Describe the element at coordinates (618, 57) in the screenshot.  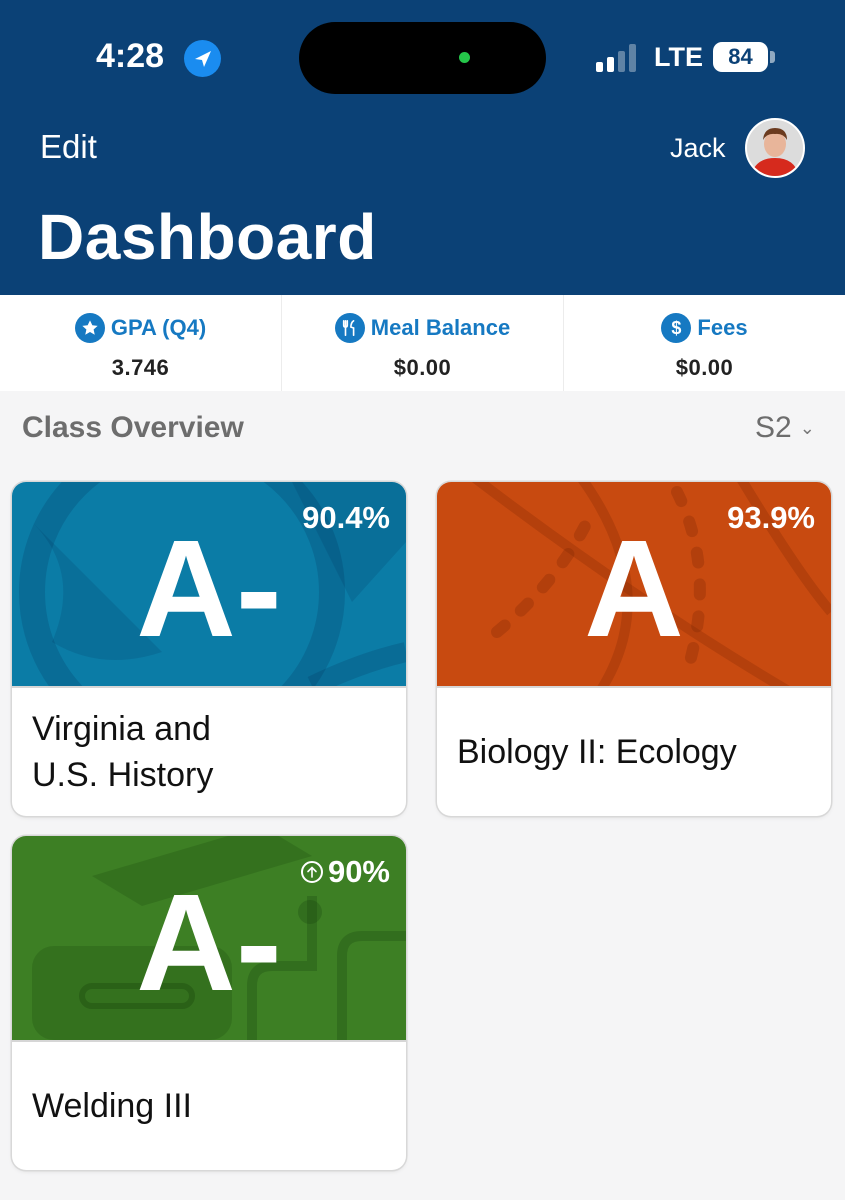
I see `cellular-signal-icon` at that location.